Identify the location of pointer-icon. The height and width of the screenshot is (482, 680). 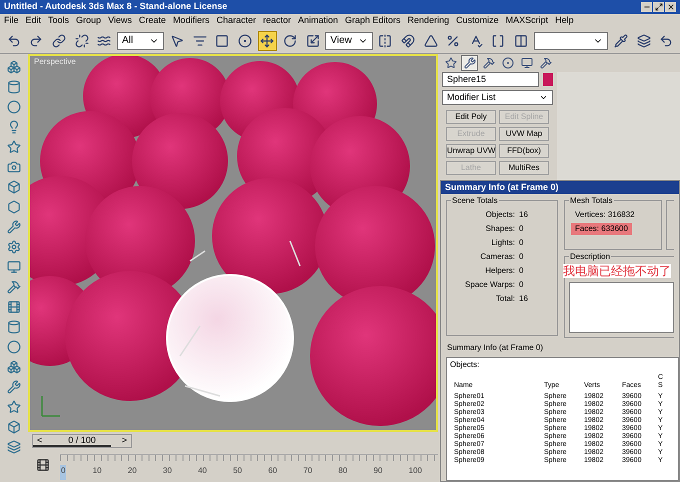
(177, 41).